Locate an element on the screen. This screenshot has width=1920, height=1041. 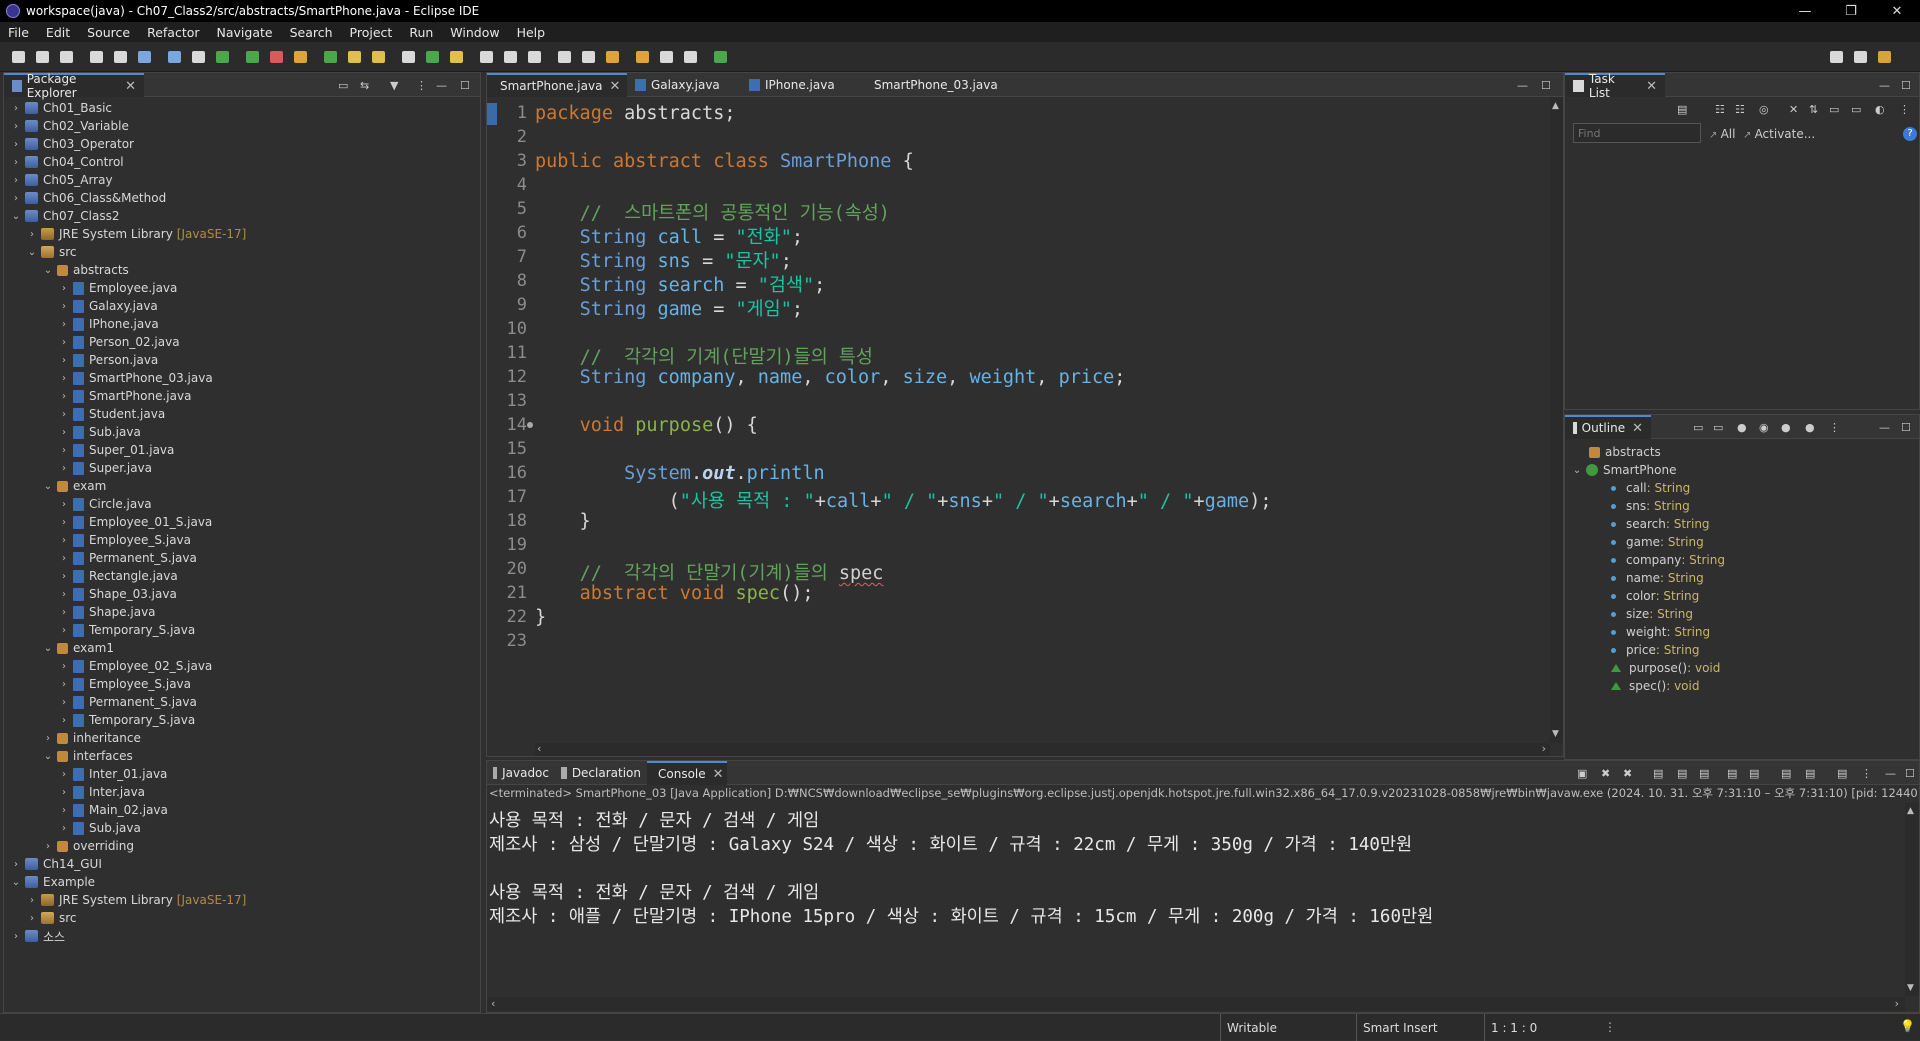
sort-icon: ▭ is located at coordinates (1718, 427).